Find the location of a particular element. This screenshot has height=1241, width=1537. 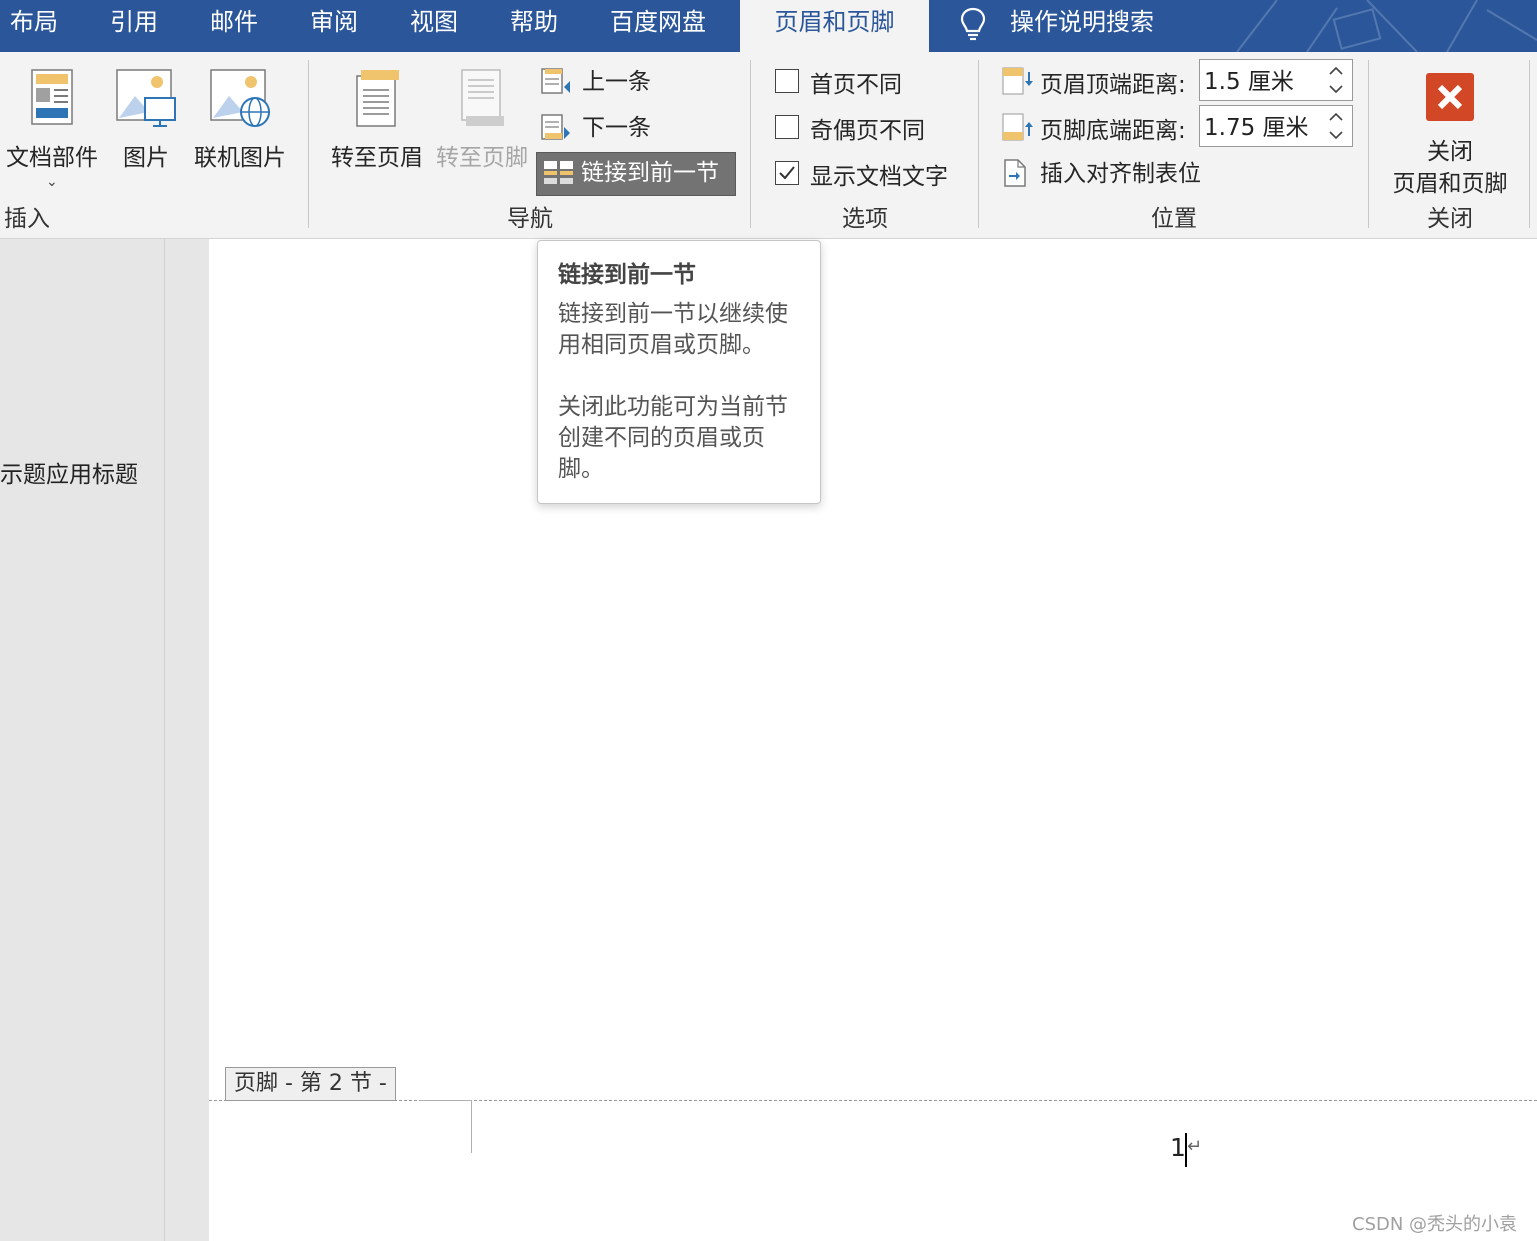

group-label-position: 位置 is located at coordinates (1174, 219).